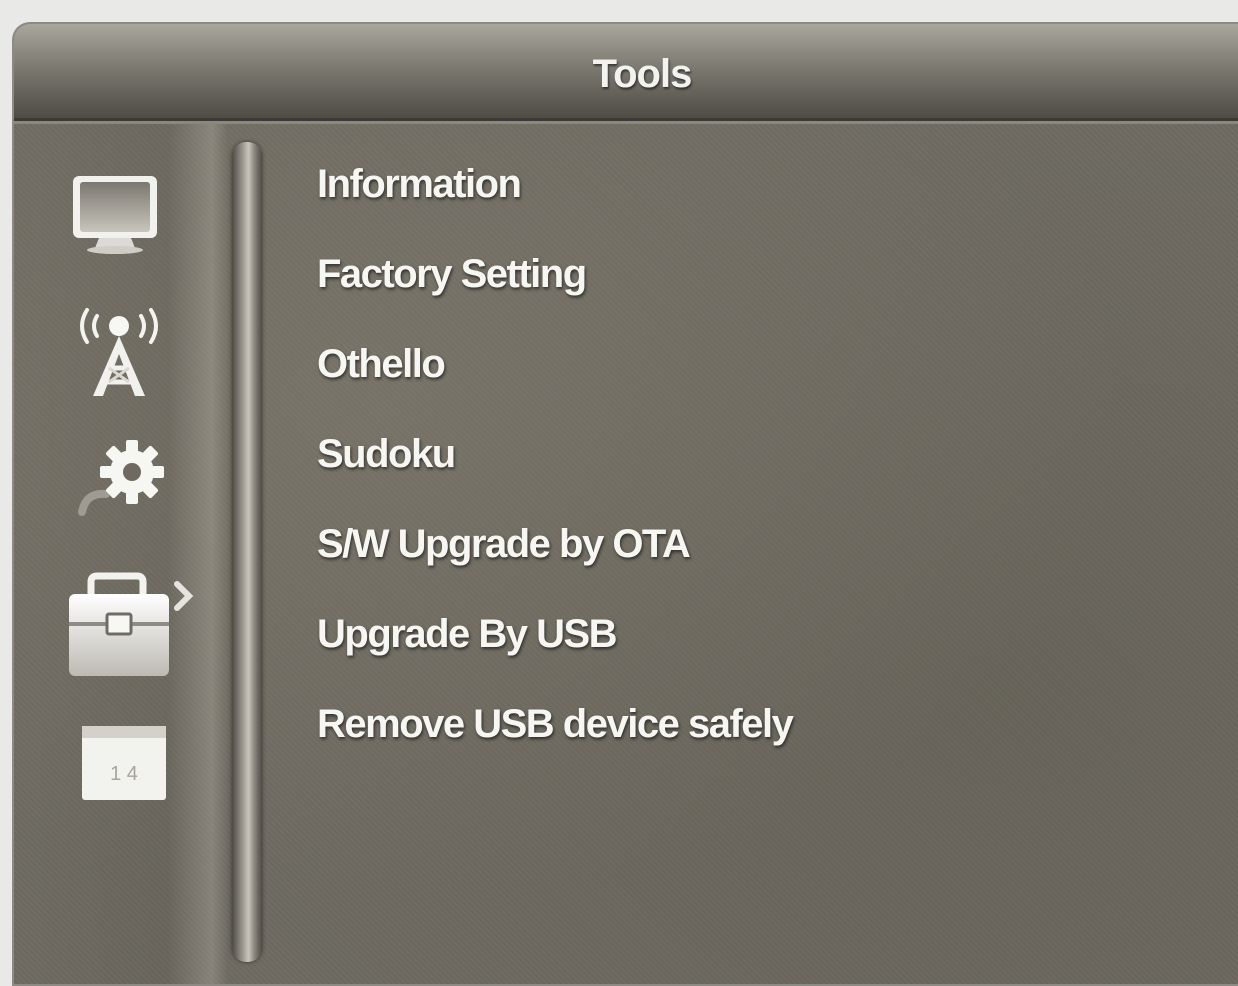 The height and width of the screenshot is (986, 1238). Describe the element at coordinates (119, 348) in the screenshot. I see `antenna-icon` at that location.